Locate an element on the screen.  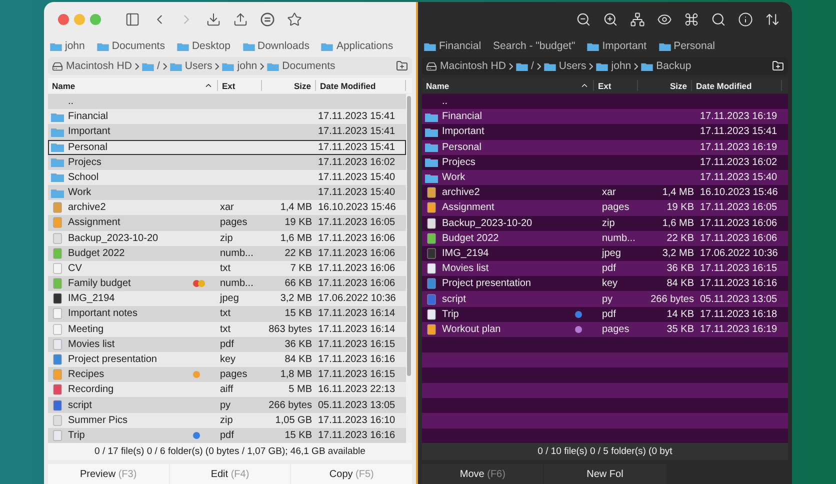
sidebar-icon is located at coordinates (132, 19).